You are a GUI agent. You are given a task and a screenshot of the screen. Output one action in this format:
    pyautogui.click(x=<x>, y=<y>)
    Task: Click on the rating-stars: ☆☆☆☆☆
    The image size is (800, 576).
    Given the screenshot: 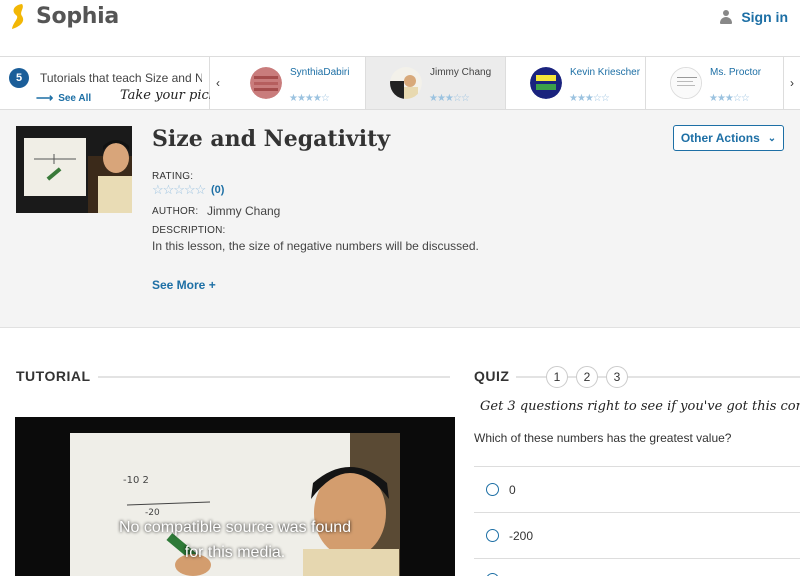 What is the action you would take?
    pyautogui.click(x=179, y=190)
    